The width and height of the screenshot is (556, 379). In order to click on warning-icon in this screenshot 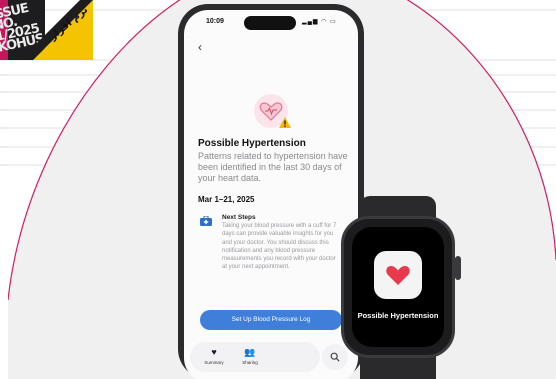, I will do `click(285, 122)`.